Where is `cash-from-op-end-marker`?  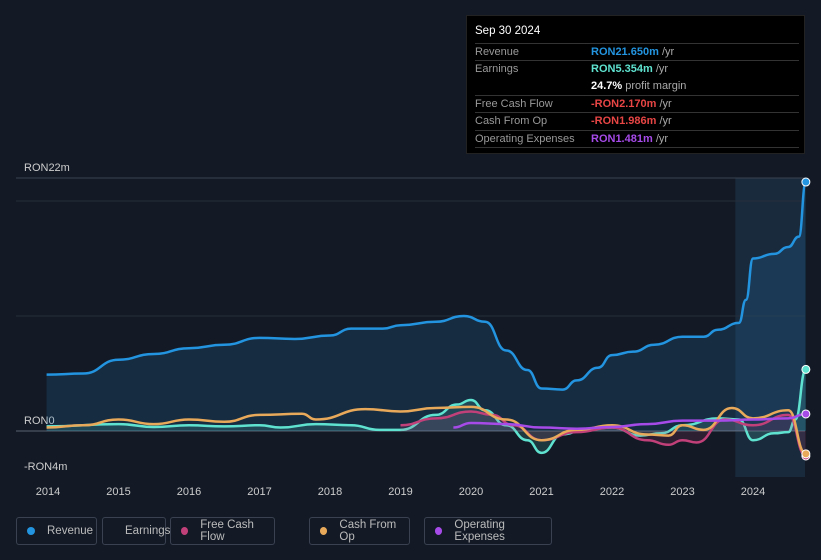 cash-from-op-end-marker is located at coordinates (806, 454).